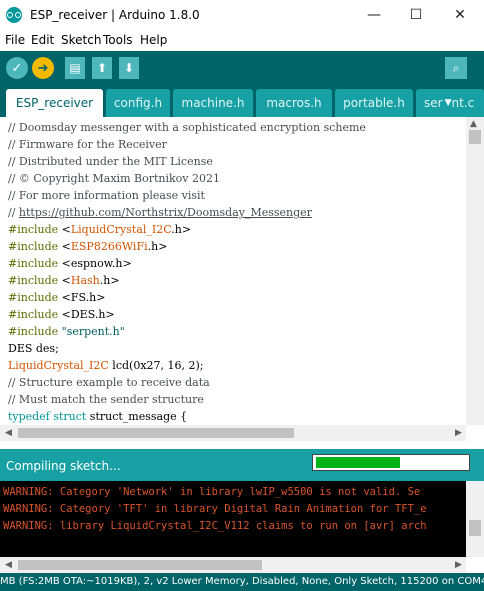  Describe the element at coordinates (115, 15) in the screenshot. I see `window-title: ESP_receiver | Arduino 1.8.0` at that location.